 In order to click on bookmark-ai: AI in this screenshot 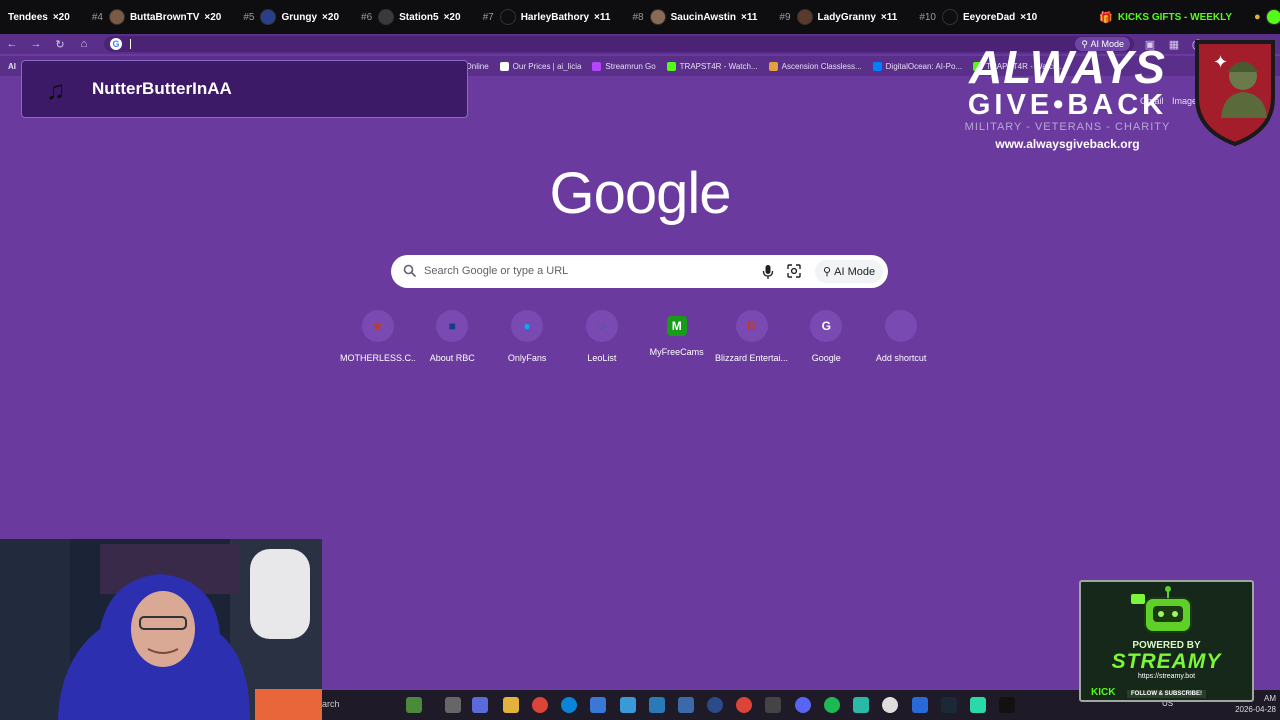, I will do `click(12, 66)`.